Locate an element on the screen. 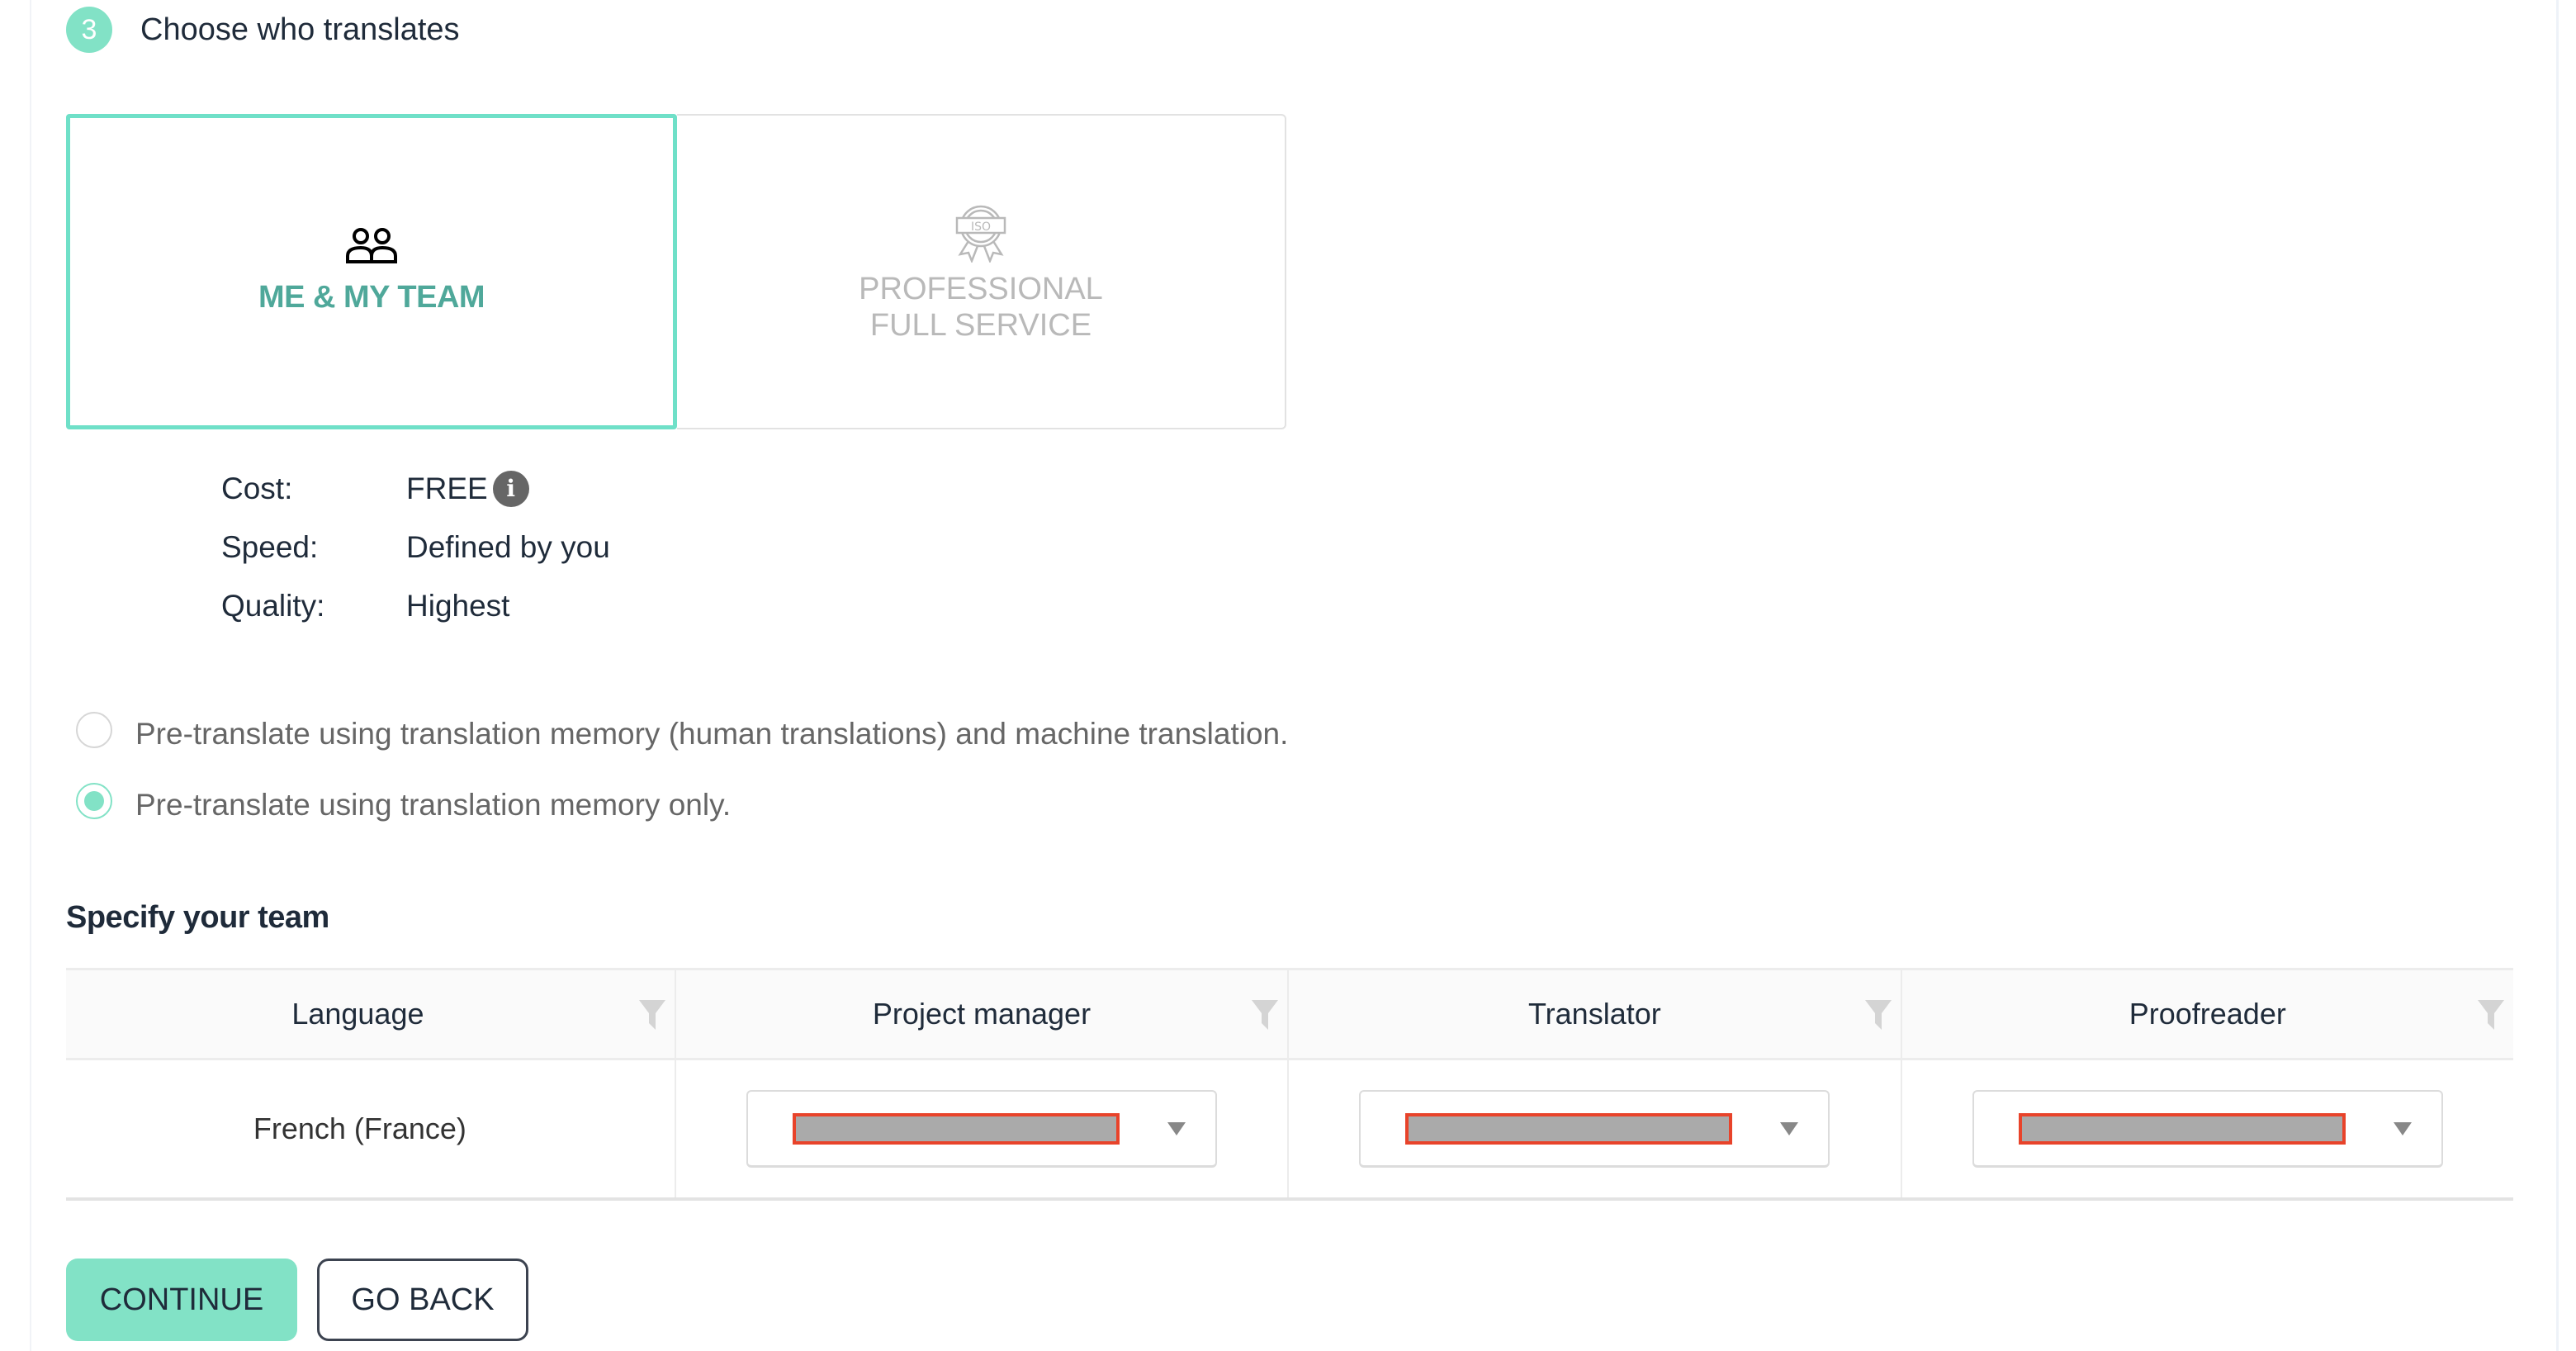  spec-speed: Speed: Defined by you is located at coordinates (415, 547).